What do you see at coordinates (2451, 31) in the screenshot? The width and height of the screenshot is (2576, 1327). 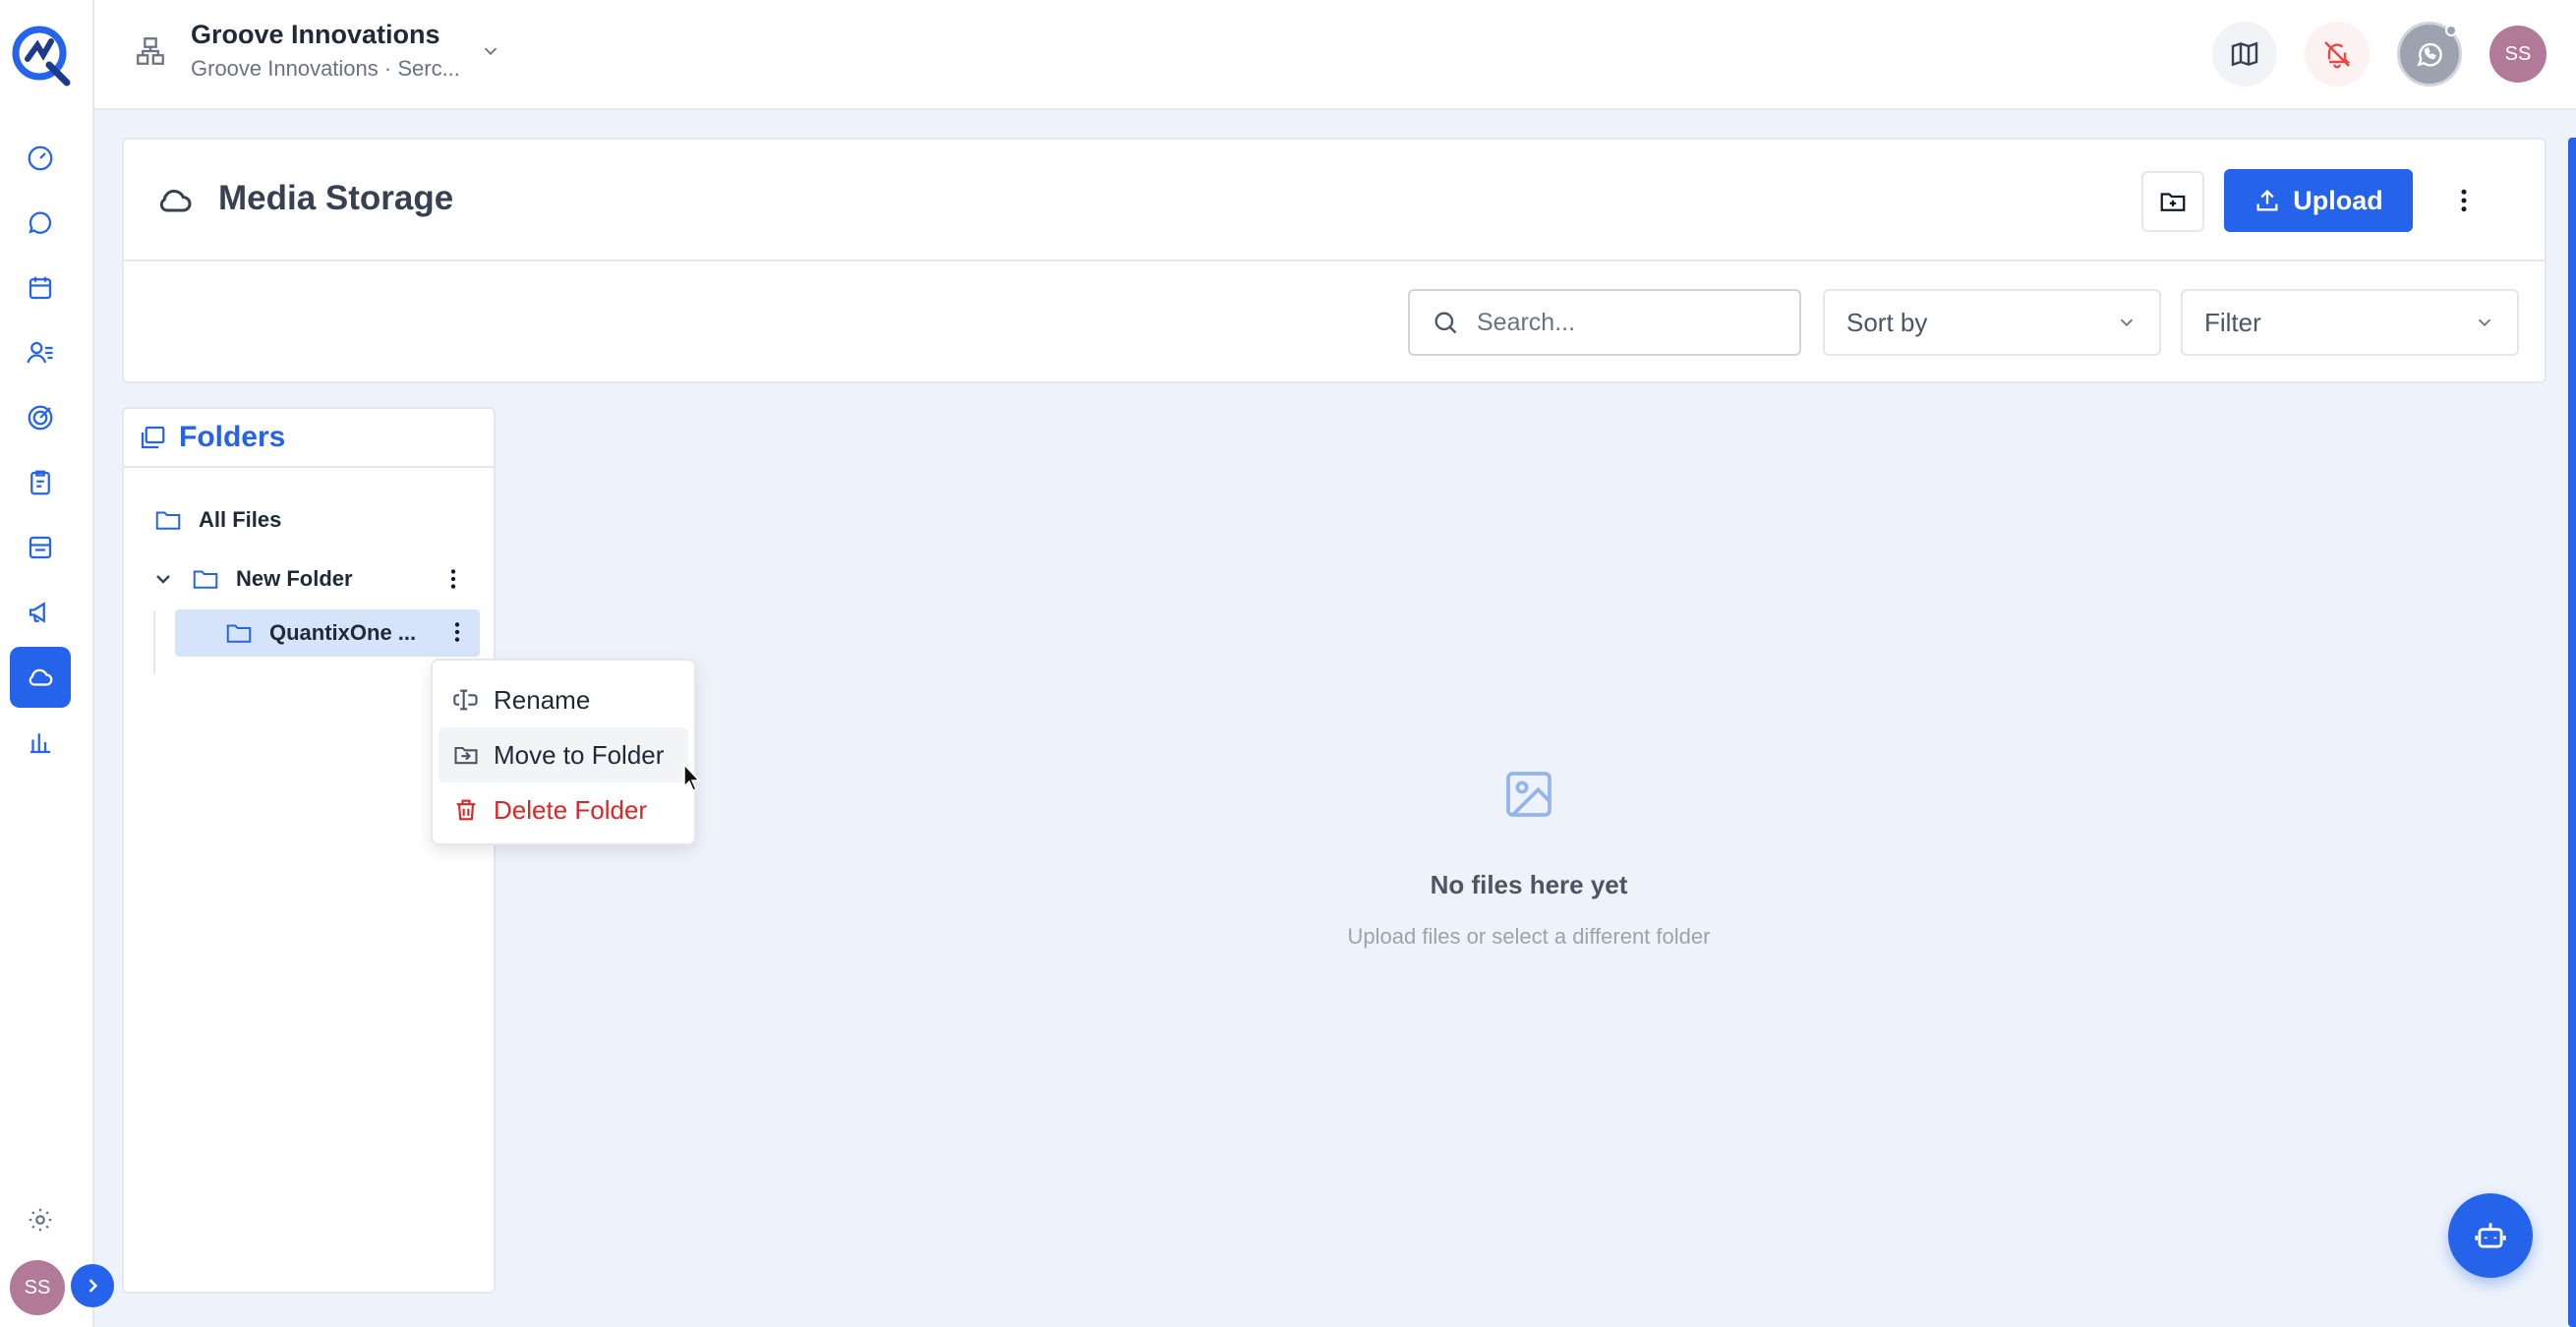 I see `status-dot` at bounding box center [2451, 31].